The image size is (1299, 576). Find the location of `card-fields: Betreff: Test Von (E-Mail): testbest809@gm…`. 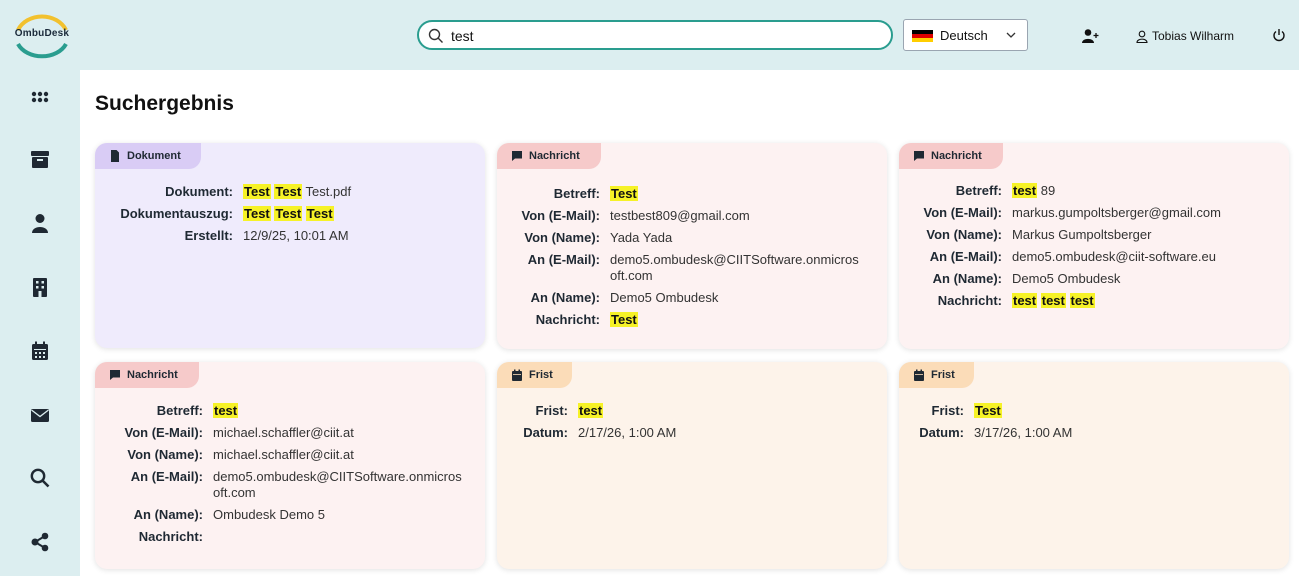

card-fields: Betreff: Test Von (E-Mail): testbest809@gm… is located at coordinates (692, 257).